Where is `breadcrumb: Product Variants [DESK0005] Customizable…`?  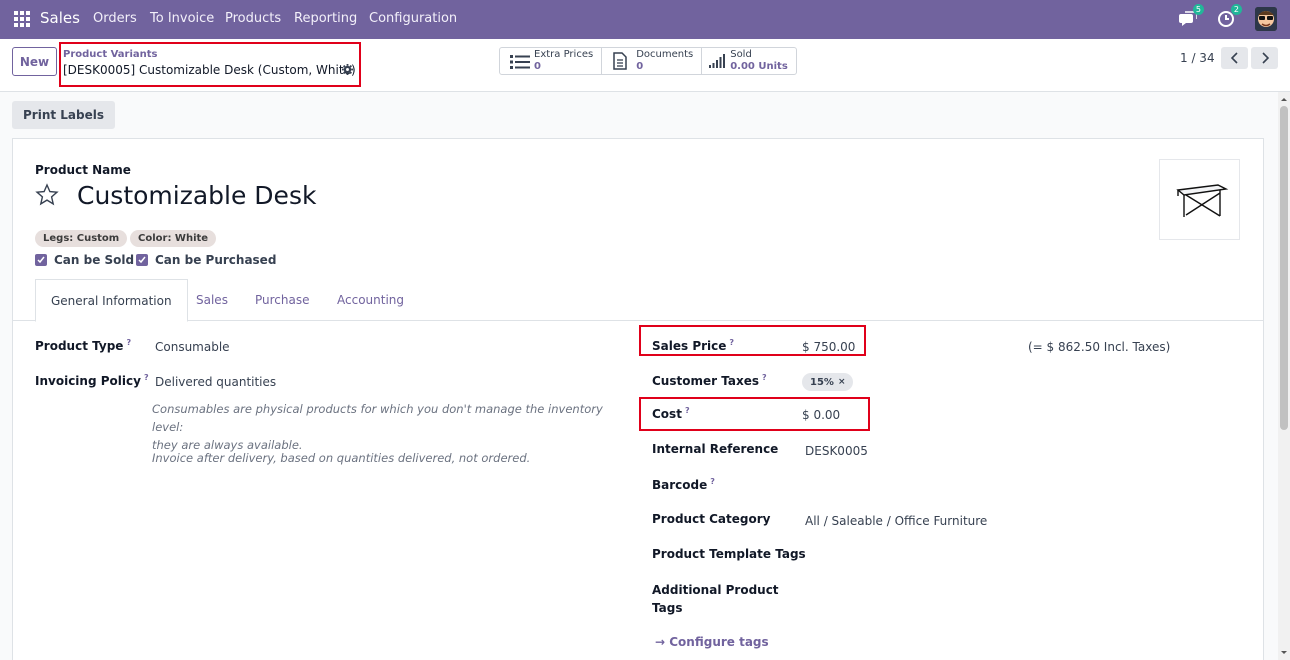
breadcrumb: Product Variants [DESK0005] Customizable… is located at coordinates (210, 64).